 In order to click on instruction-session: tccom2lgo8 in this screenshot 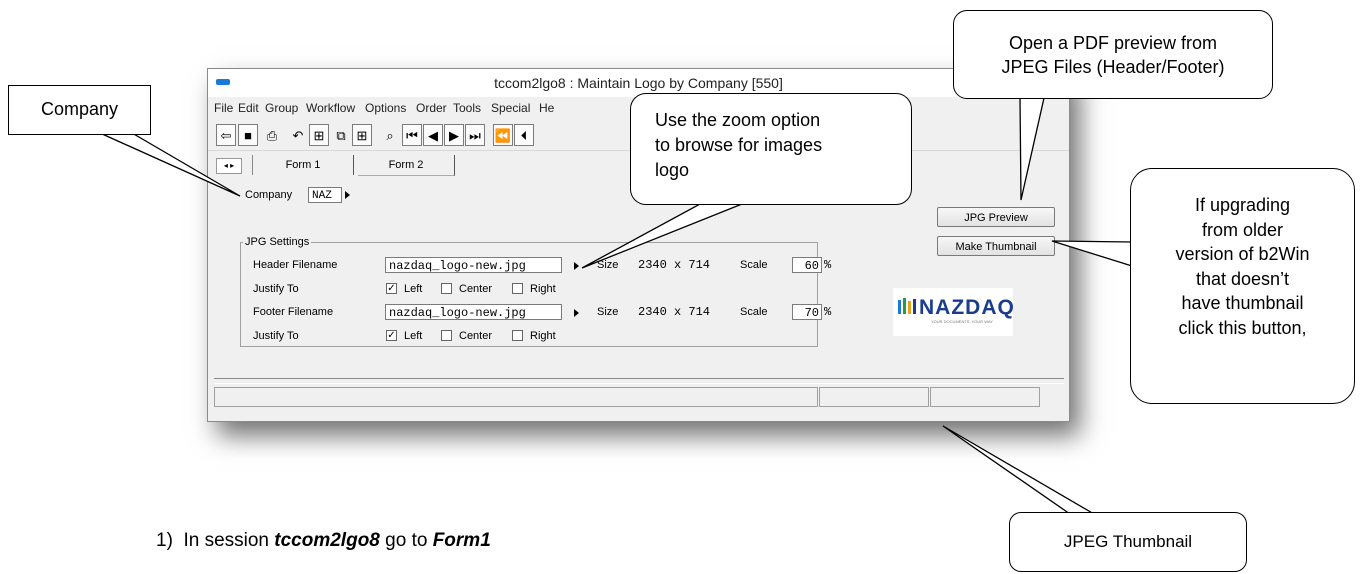, I will do `click(327, 540)`.